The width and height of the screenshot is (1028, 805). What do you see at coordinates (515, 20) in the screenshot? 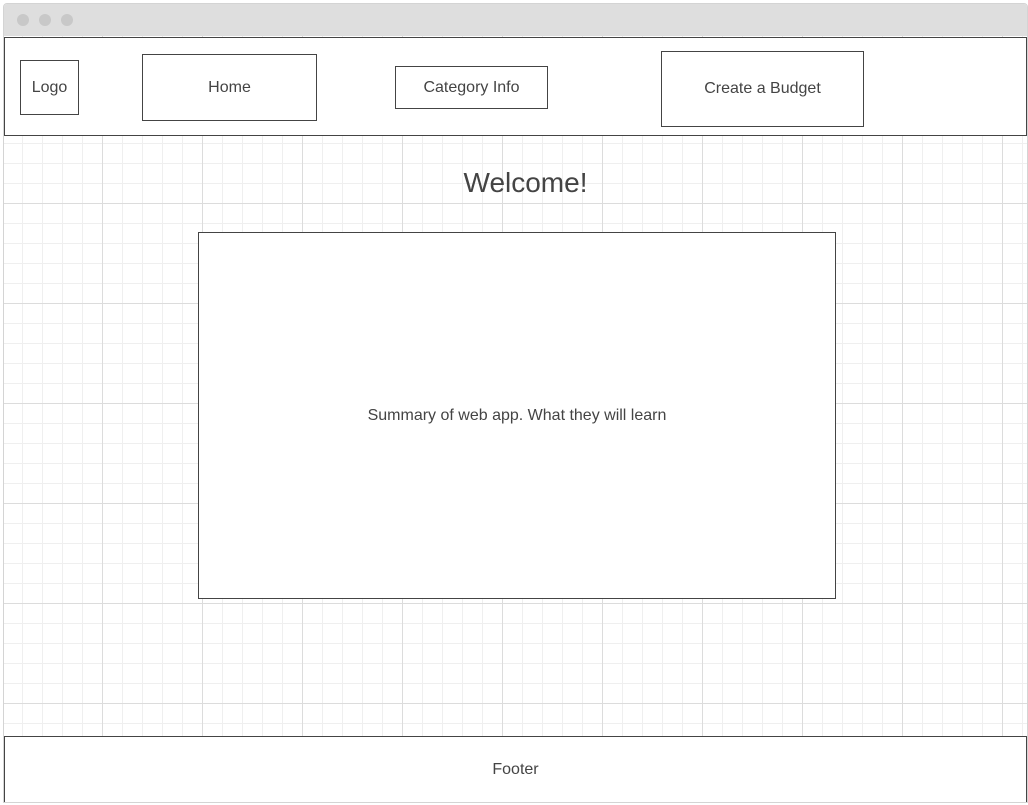
I see `window-titlebar` at bounding box center [515, 20].